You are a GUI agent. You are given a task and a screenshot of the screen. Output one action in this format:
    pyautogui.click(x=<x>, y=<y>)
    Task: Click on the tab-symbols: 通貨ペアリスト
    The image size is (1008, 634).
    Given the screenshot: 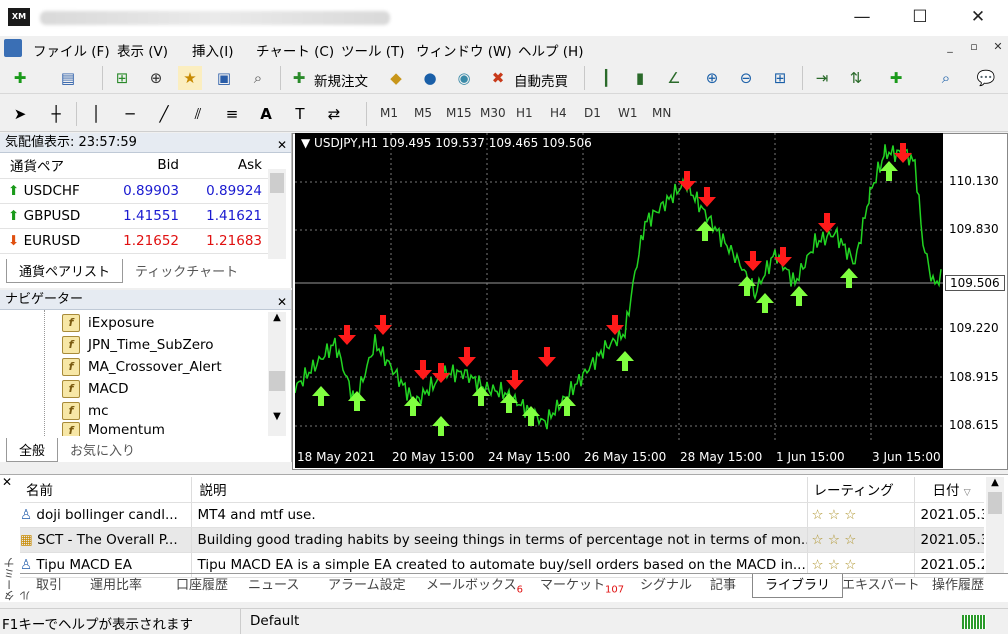 What is the action you would take?
    pyautogui.click(x=65, y=271)
    